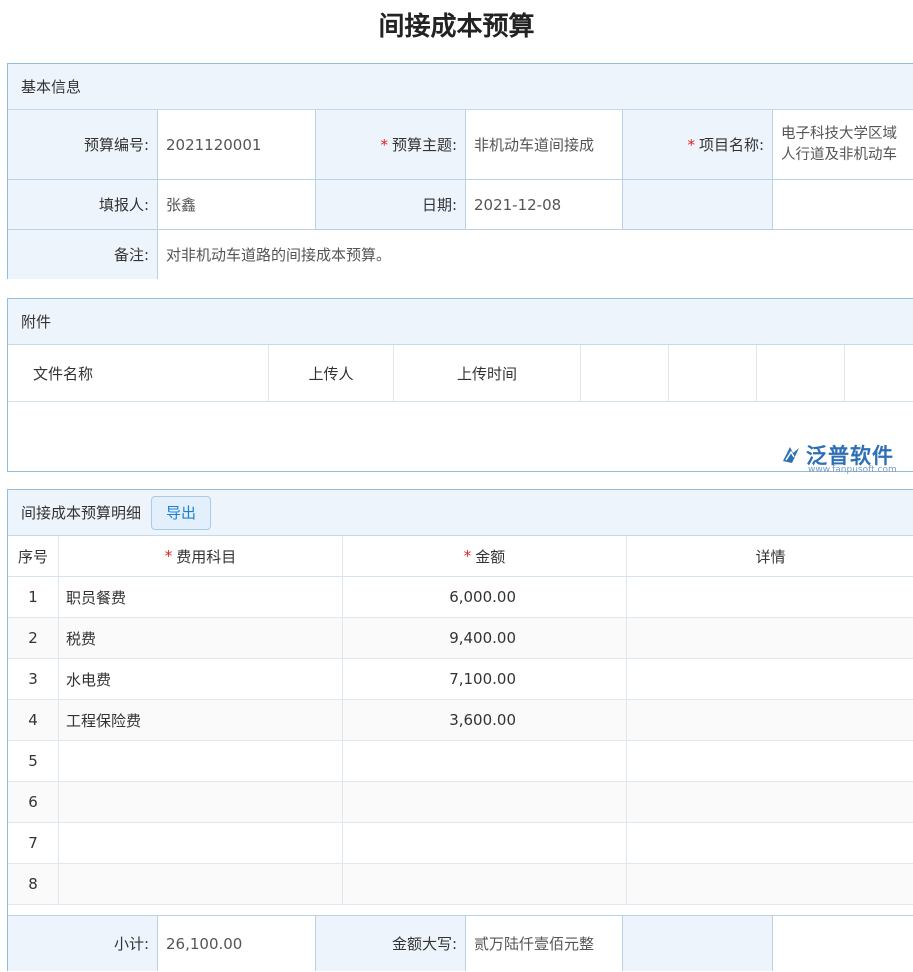 This screenshot has height=972, width=913. Describe the element at coordinates (391, 145) in the screenshot. I see `subject-label: * 预算主题:` at that location.